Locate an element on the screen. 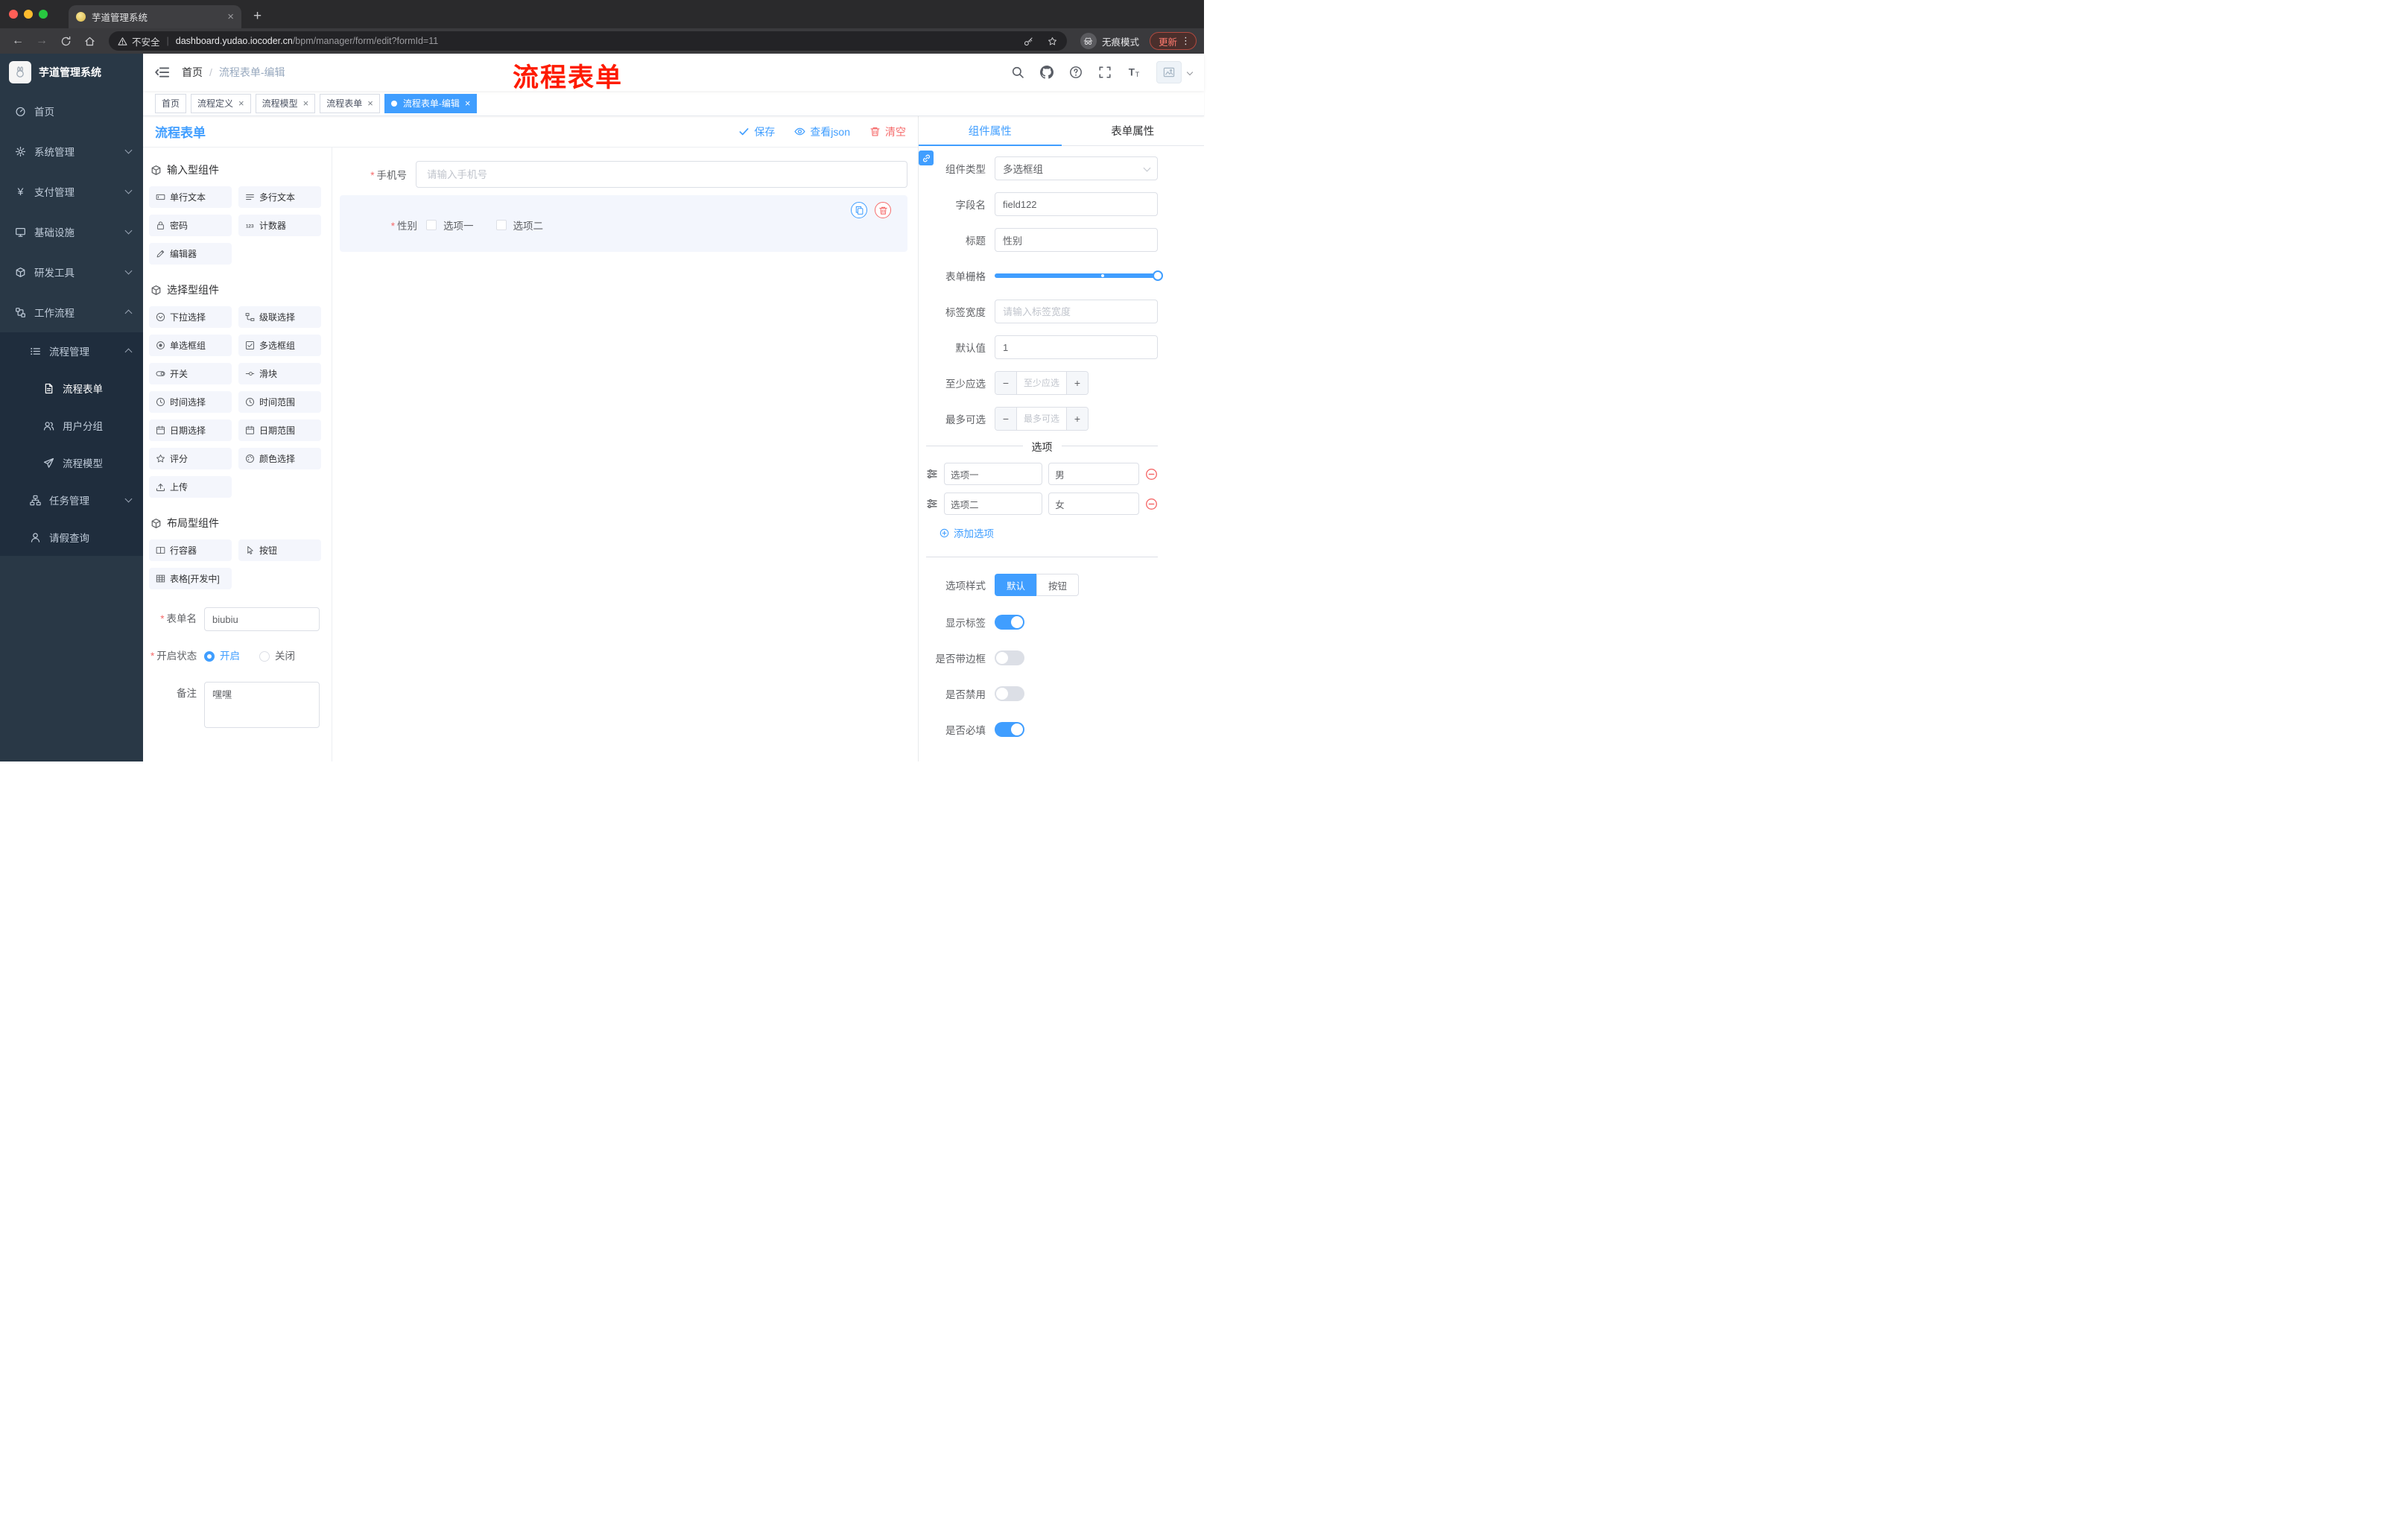  sidebar-item-process-model: 流程模型 is located at coordinates (71, 463).